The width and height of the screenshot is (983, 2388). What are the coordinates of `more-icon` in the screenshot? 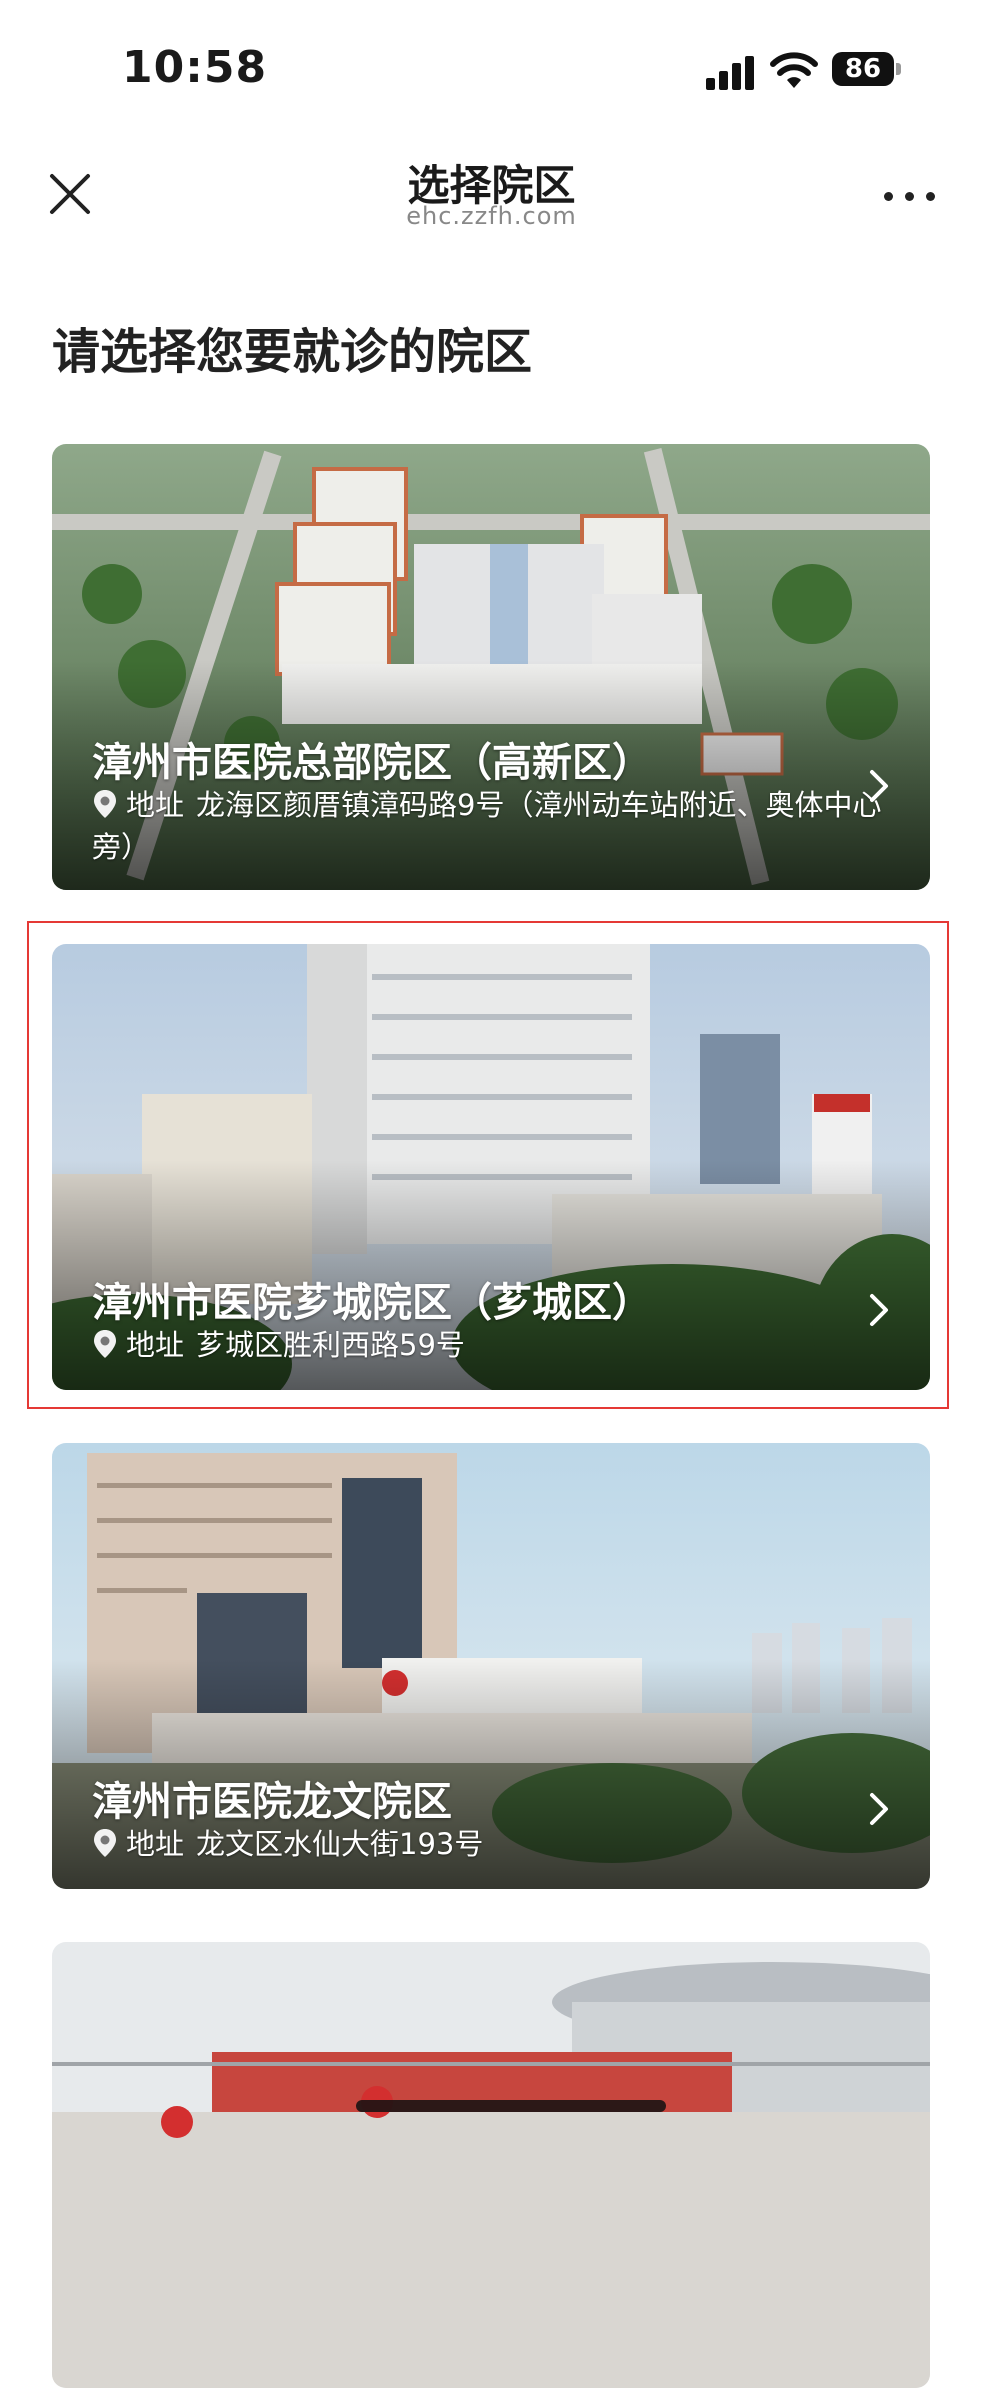 It's located at (914, 195).